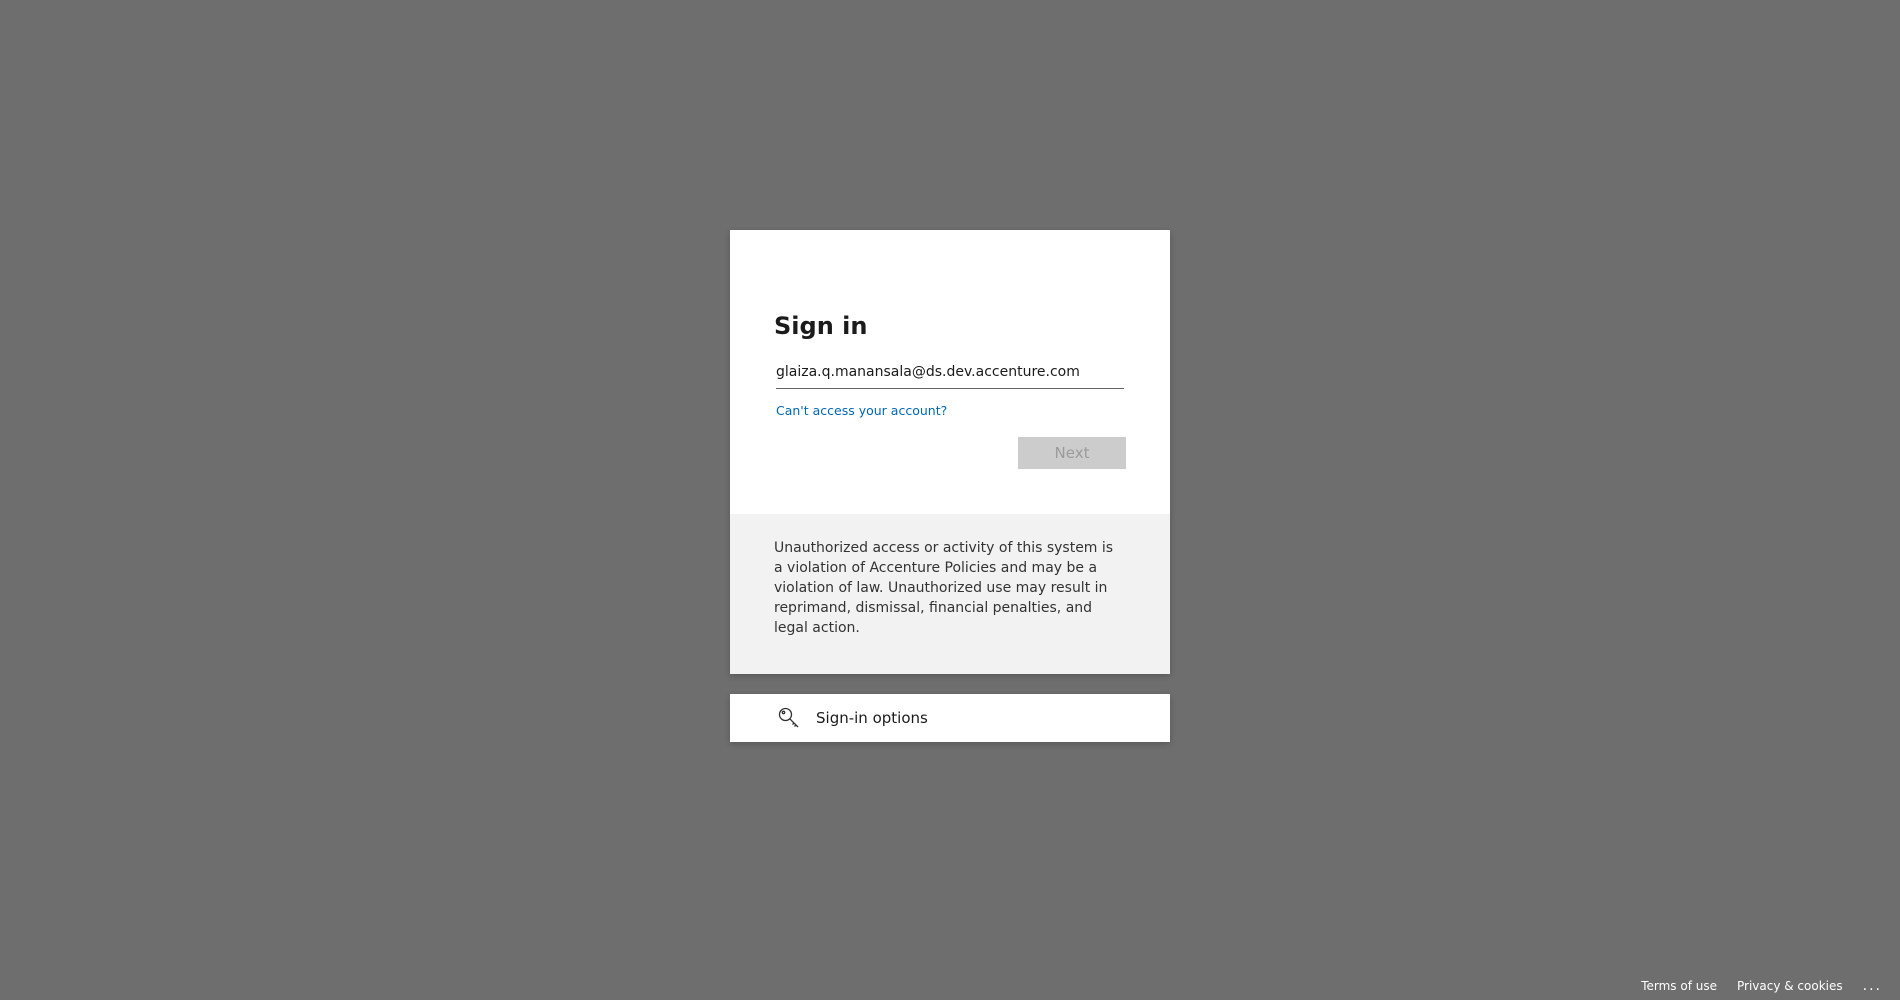  Describe the element at coordinates (1072, 453) in the screenshot. I see `next-button: Next` at that location.